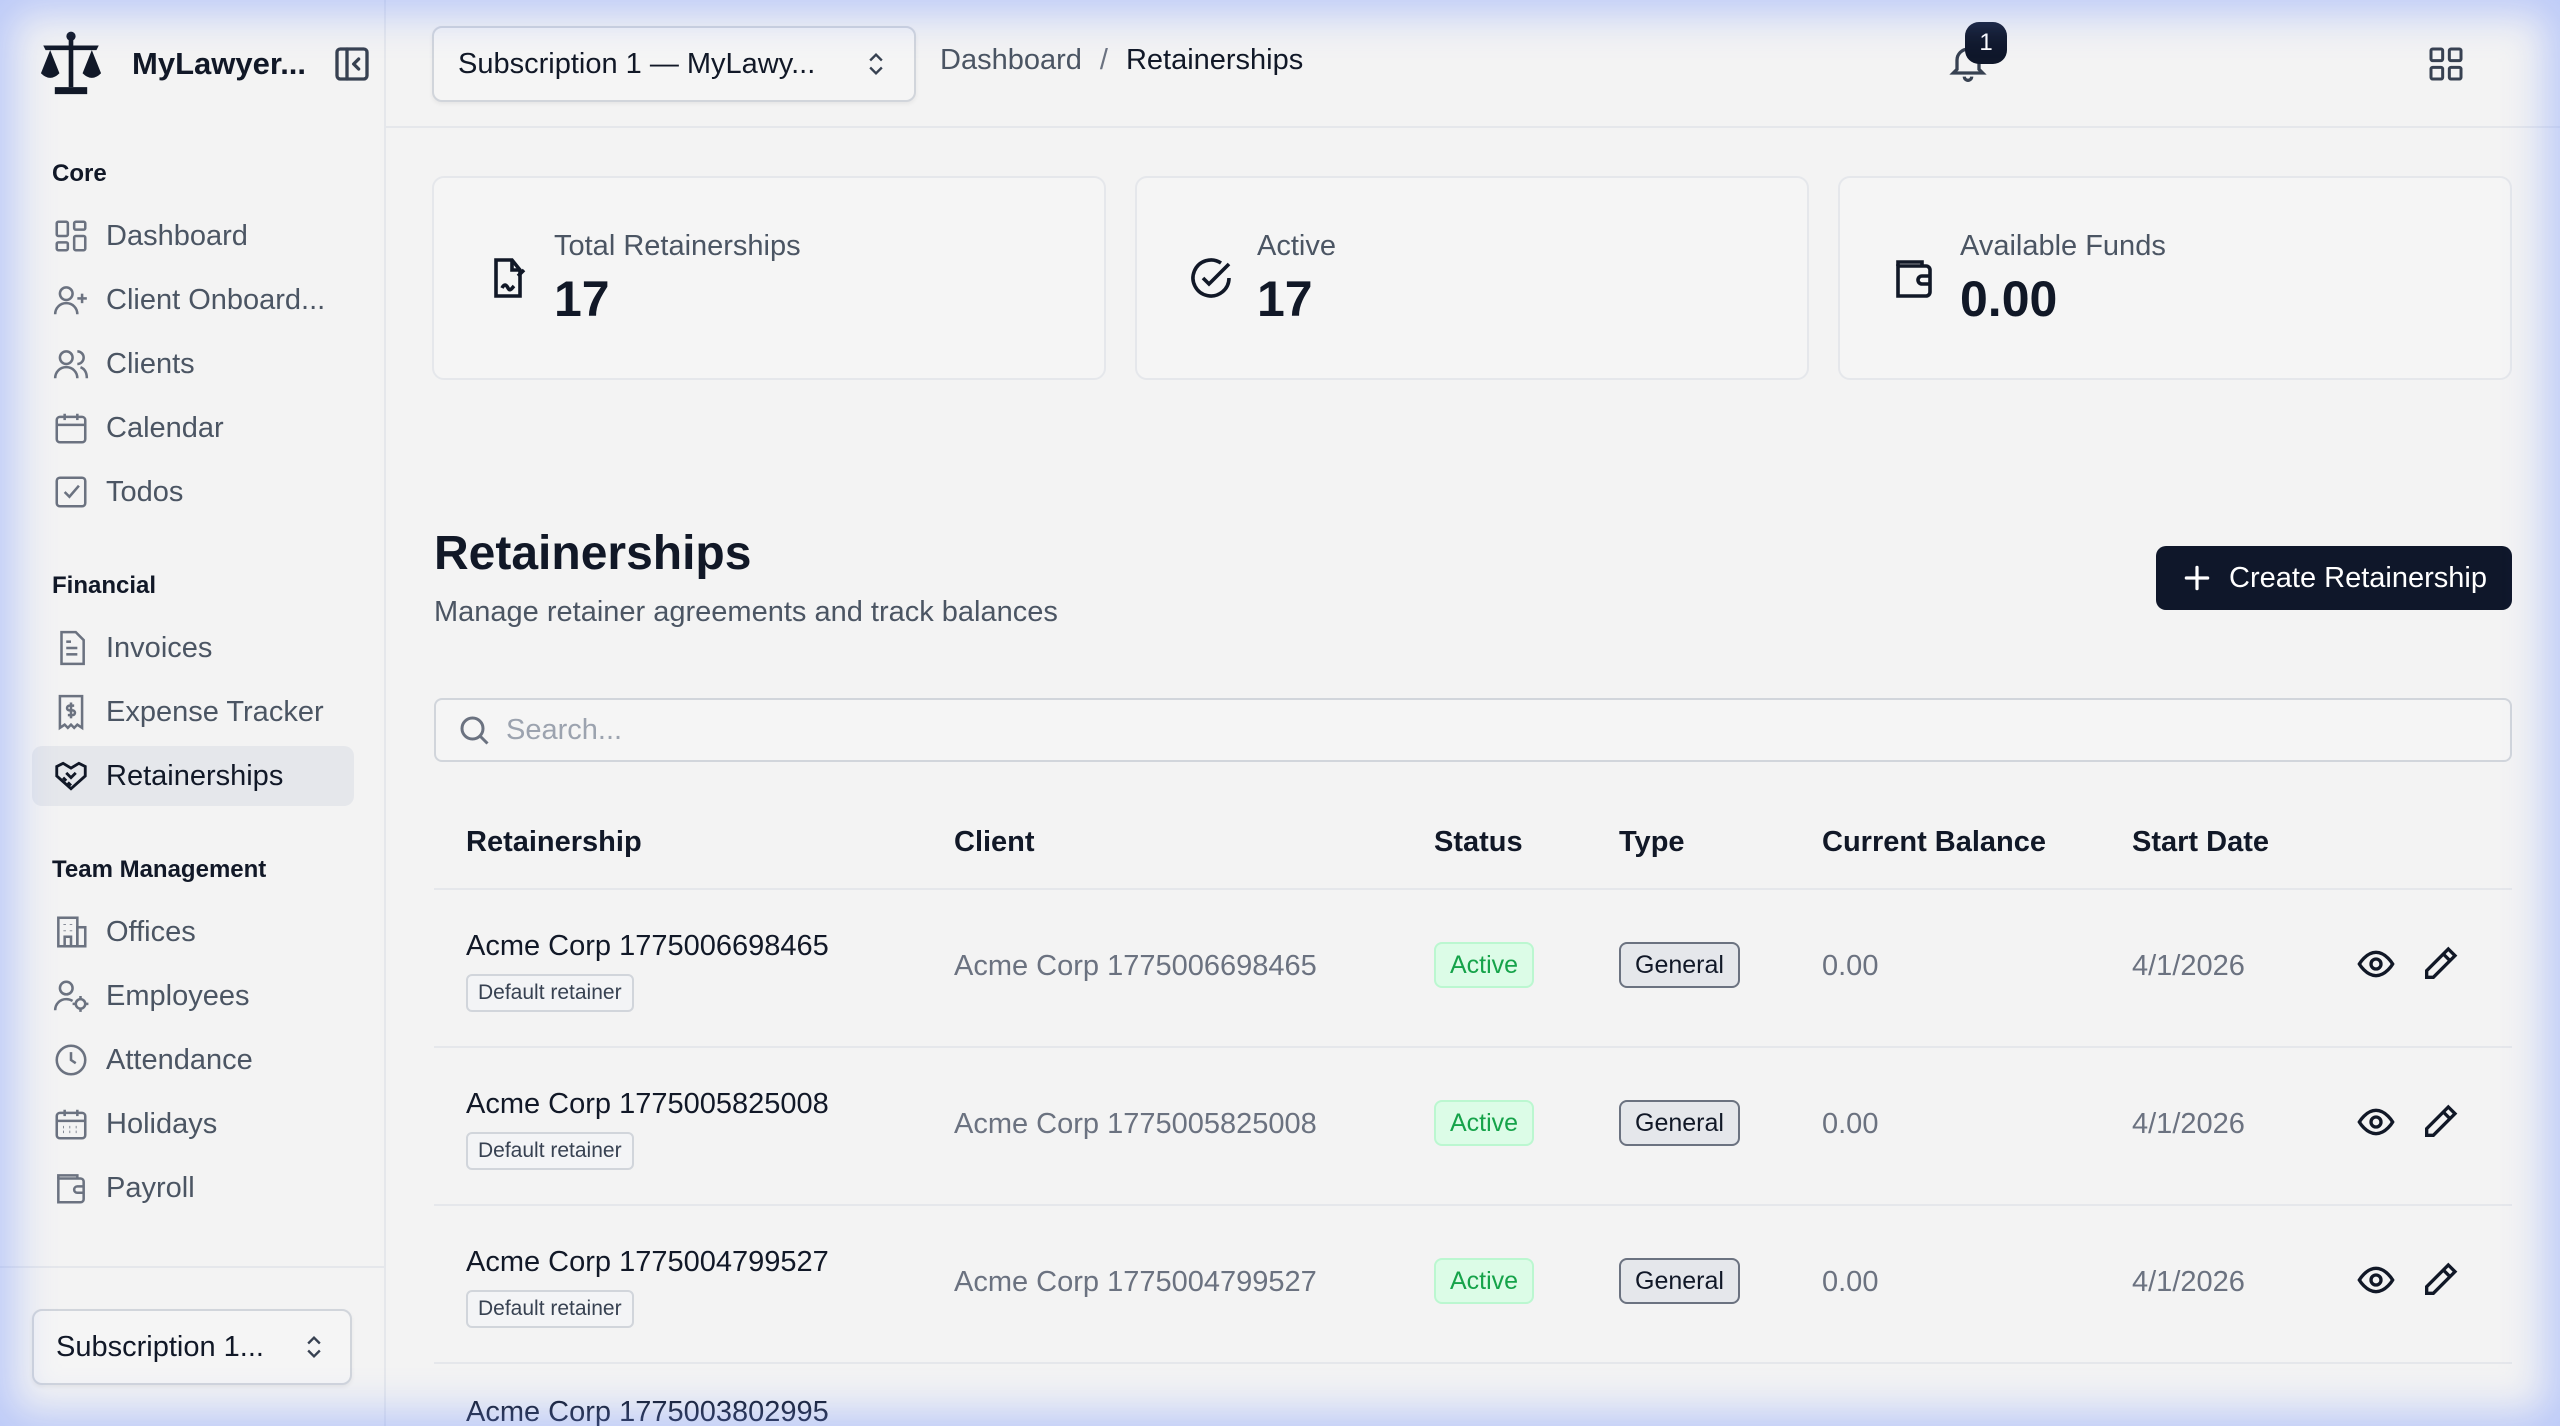  I want to click on stat-value: 17, so click(582, 299).